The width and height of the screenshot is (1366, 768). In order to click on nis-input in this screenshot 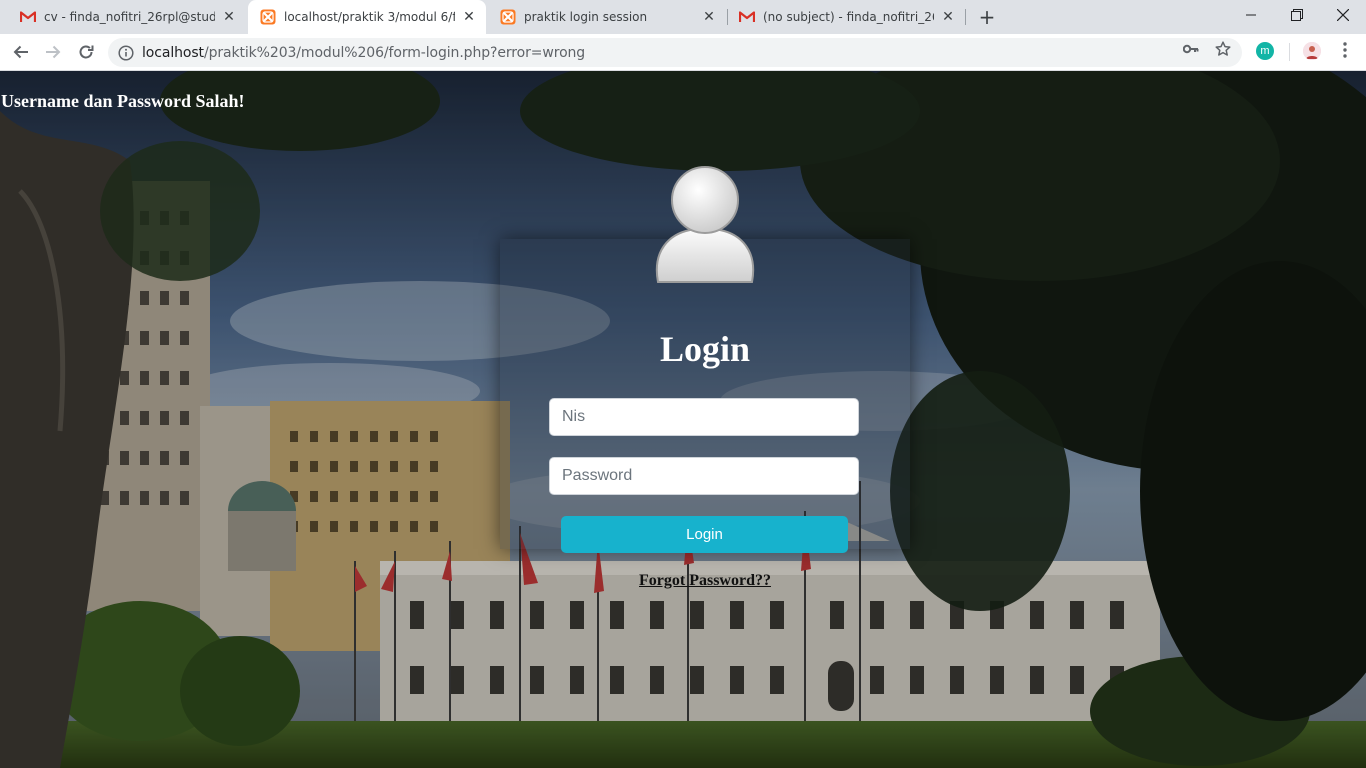, I will do `click(704, 417)`.